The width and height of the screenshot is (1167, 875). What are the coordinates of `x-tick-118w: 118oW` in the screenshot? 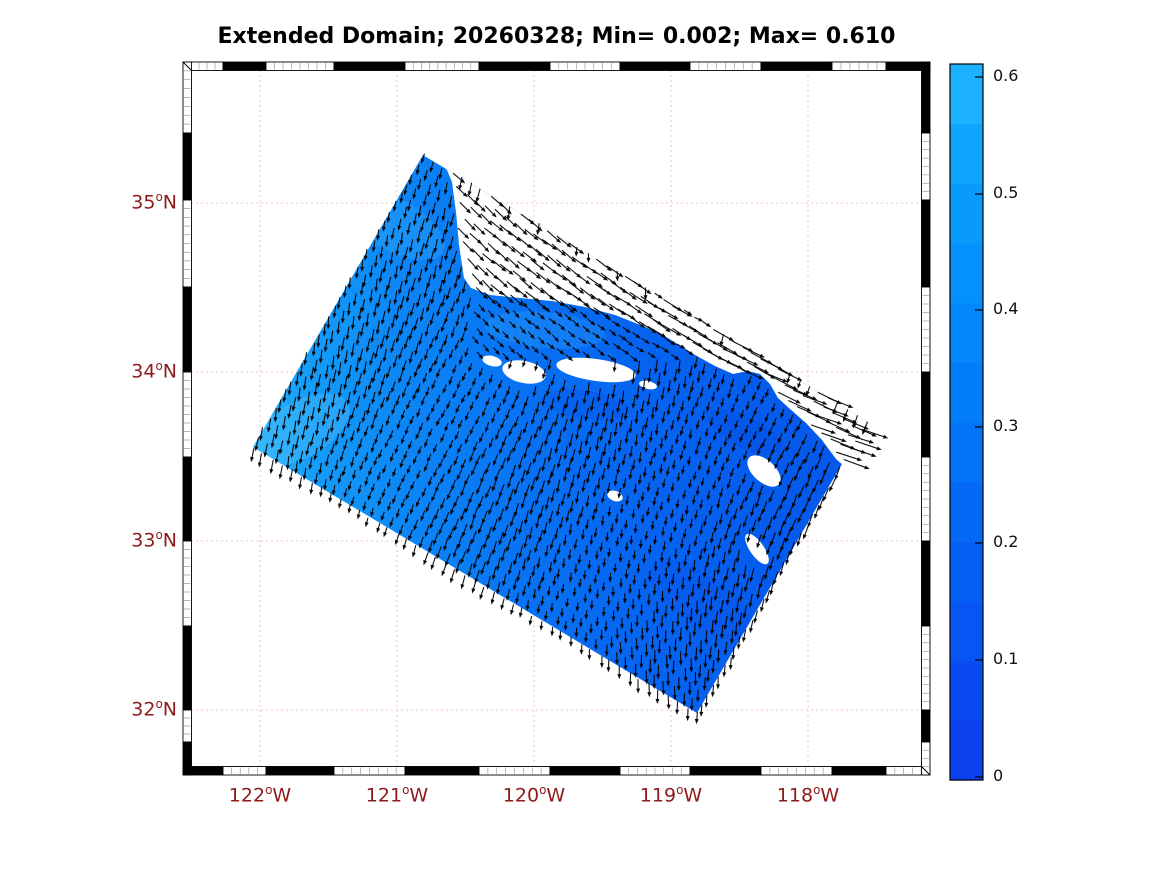 It's located at (808, 795).